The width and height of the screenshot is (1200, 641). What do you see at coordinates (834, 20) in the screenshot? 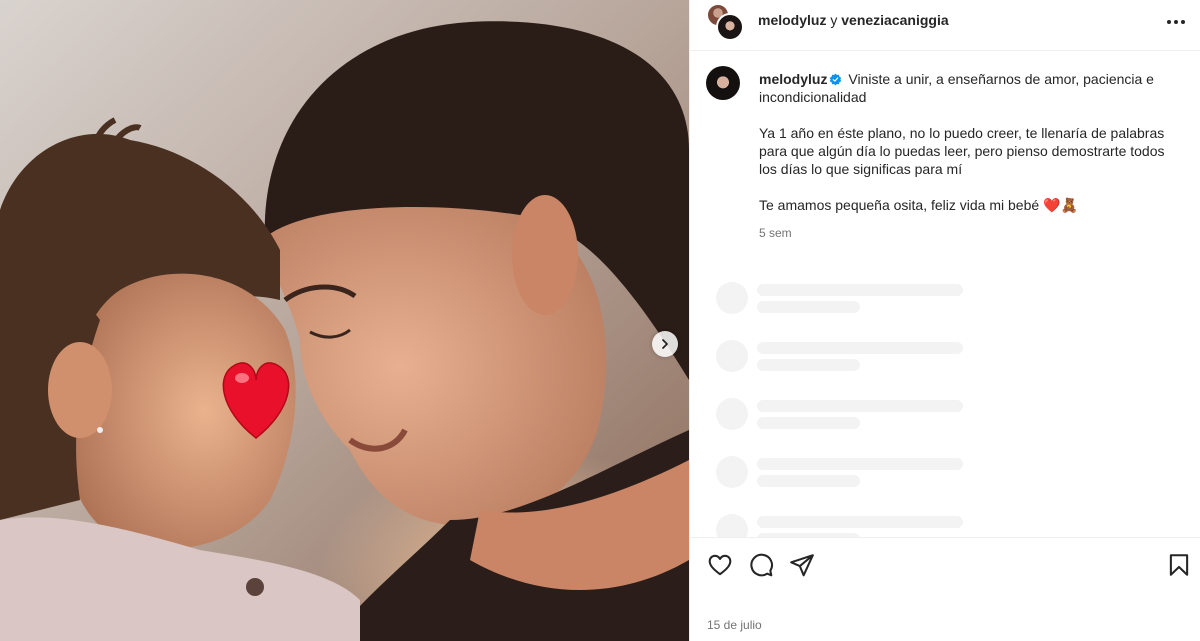
I see `header-conjunction: y` at bounding box center [834, 20].